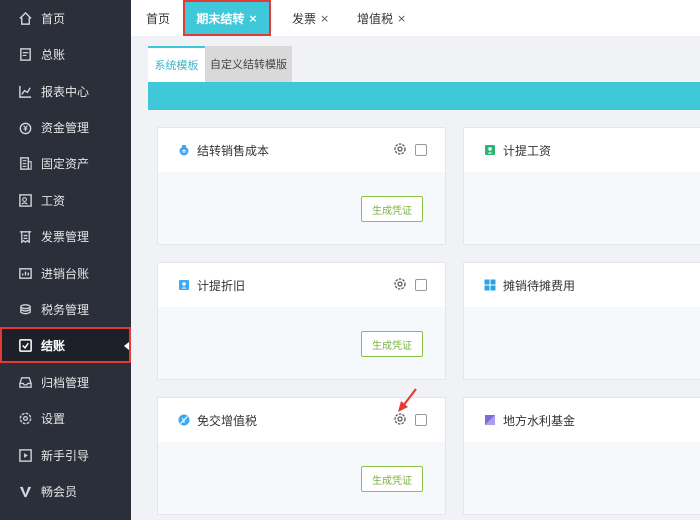 Image resolution: width=700 pixels, height=520 pixels. What do you see at coordinates (25, 309) in the screenshot?
I see `tax-icon` at bounding box center [25, 309].